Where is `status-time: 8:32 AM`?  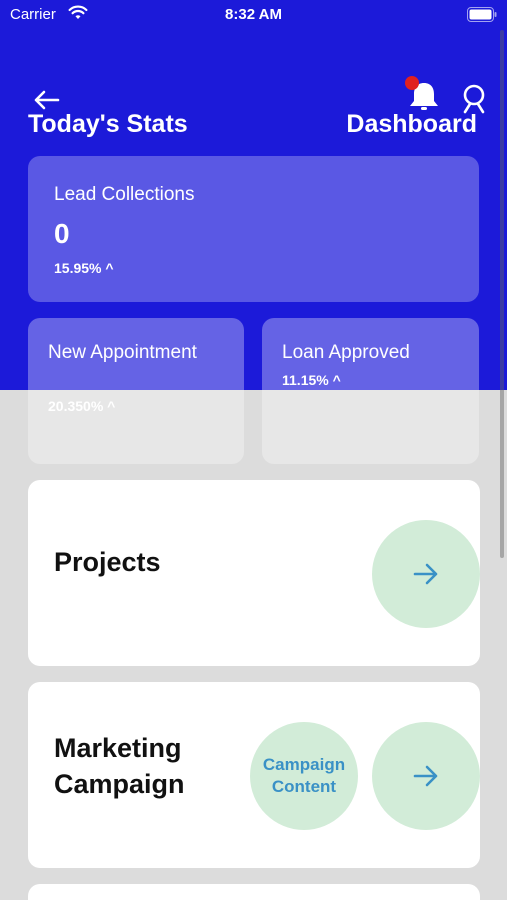 status-time: 8:32 AM is located at coordinates (253, 14).